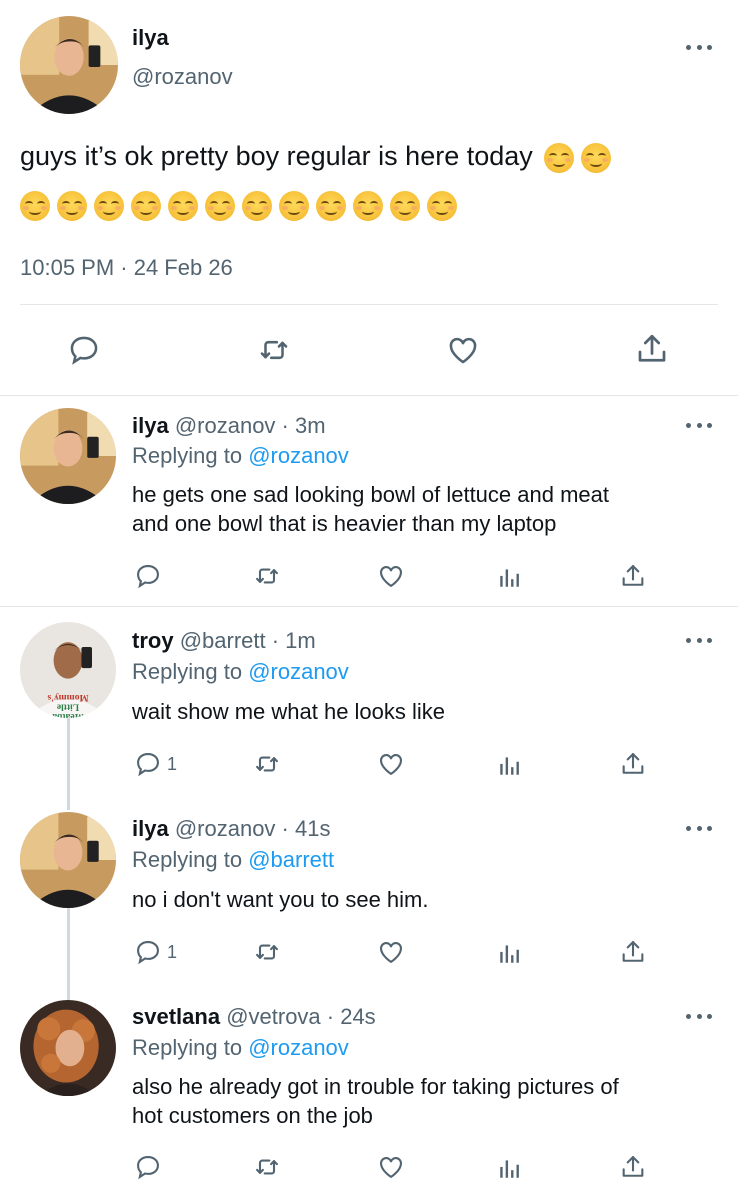 Image resolution: width=738 pixels, height=1200 pixels. Describe the element at coordinates (182, 77) in the screenshot. I see `main-author-handle: @rozanov` at that location.